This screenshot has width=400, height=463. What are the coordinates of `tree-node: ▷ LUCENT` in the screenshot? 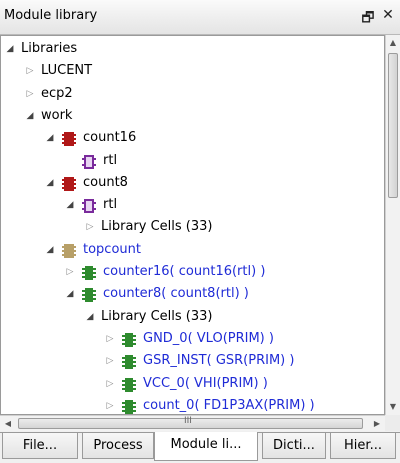 It's located at (203, 71).